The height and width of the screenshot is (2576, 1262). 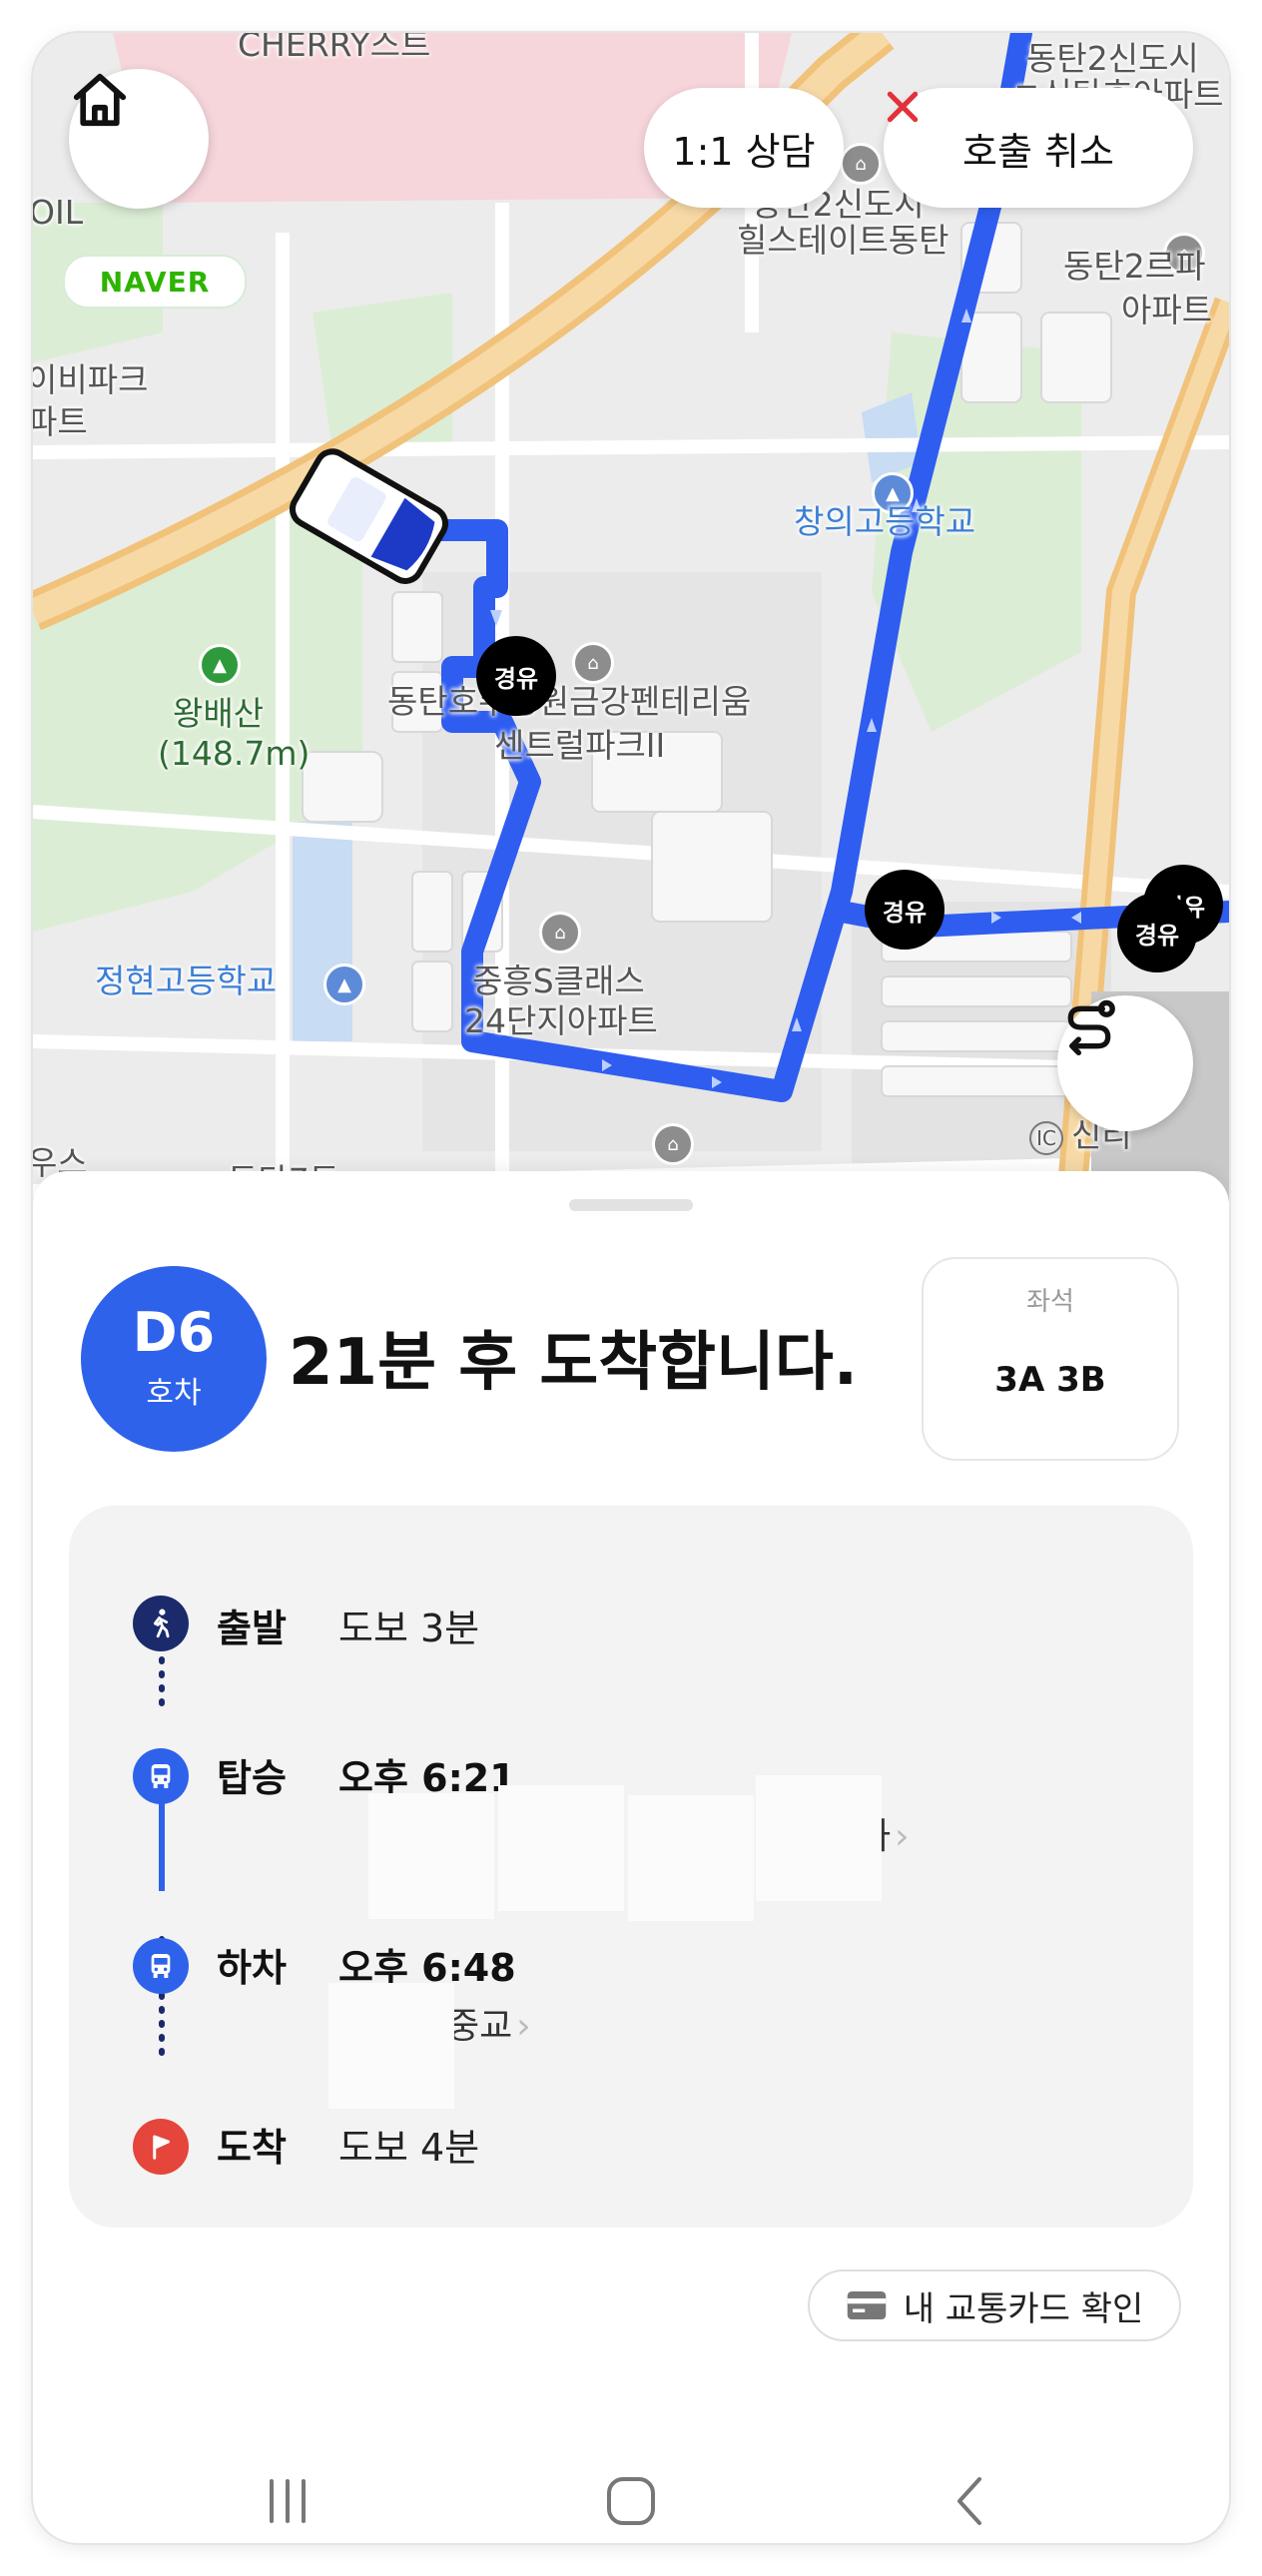 What do you see at coordinates (252, 1968) in the screenshot?
I see `step-label: 하차` at bounding box center [252, 1968].